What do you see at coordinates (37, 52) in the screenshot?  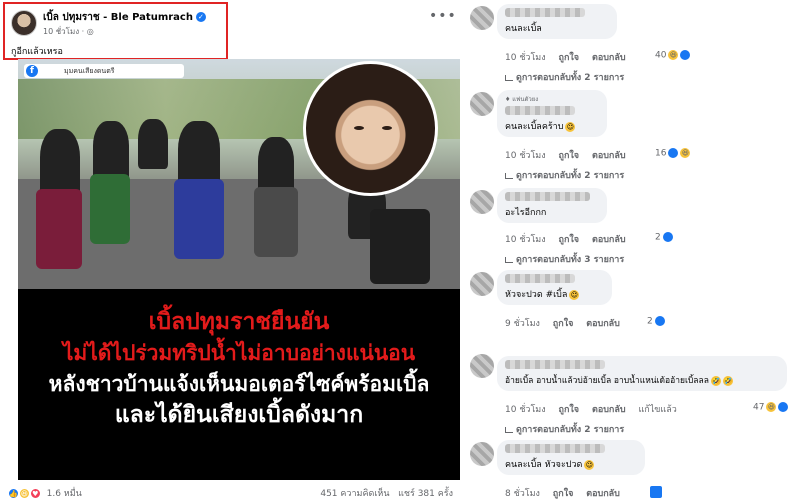 I see `post-text: กูอีกแล้วเหรอ` at bounding box center [37, 52].